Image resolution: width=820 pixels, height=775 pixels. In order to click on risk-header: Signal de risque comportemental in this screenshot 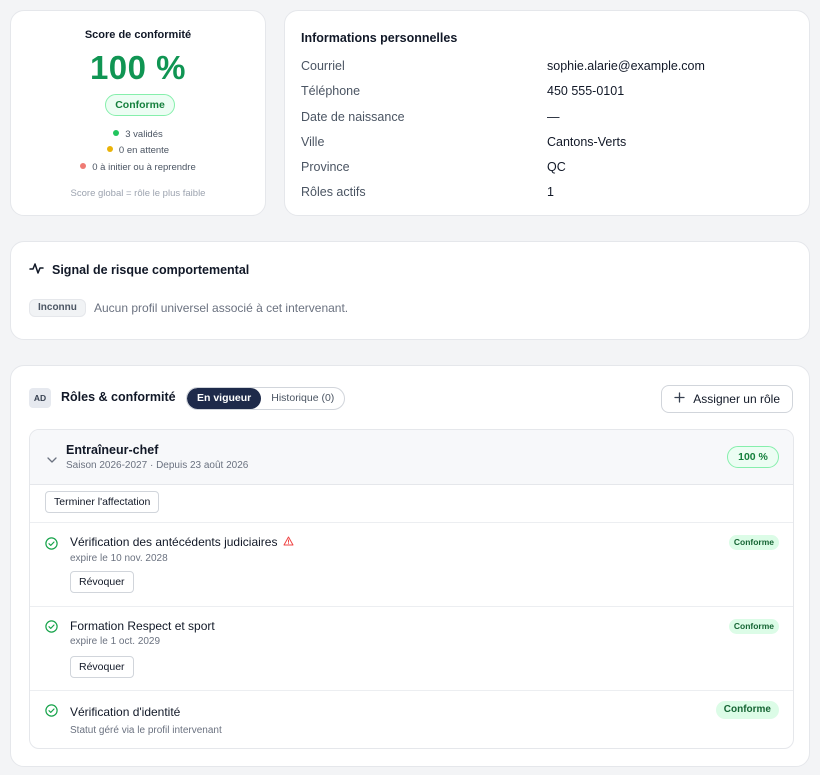, I will do `click(139, 270)`.